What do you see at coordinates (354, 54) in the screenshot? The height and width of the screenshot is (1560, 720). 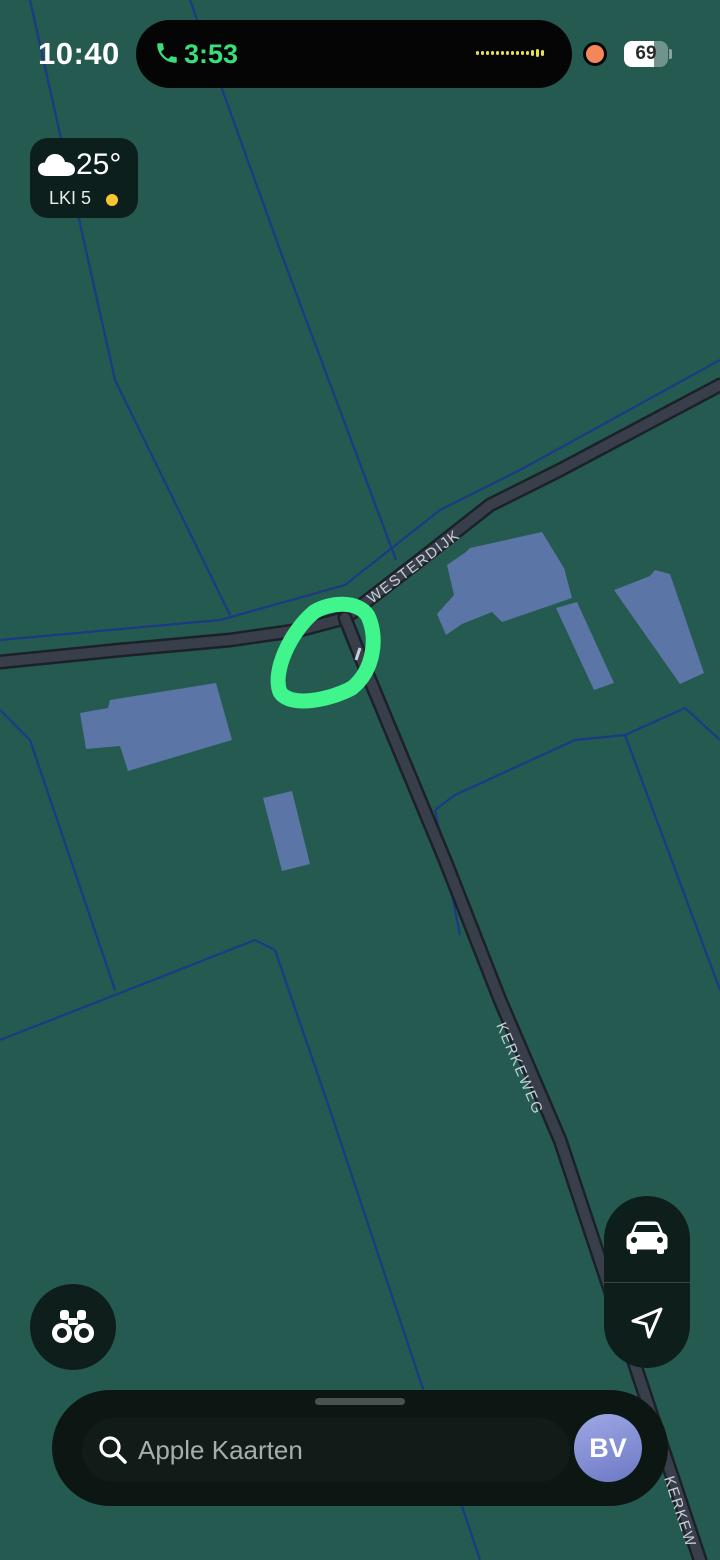 I see `dynamic-island: 3:53` at bounding box center [354, 54].